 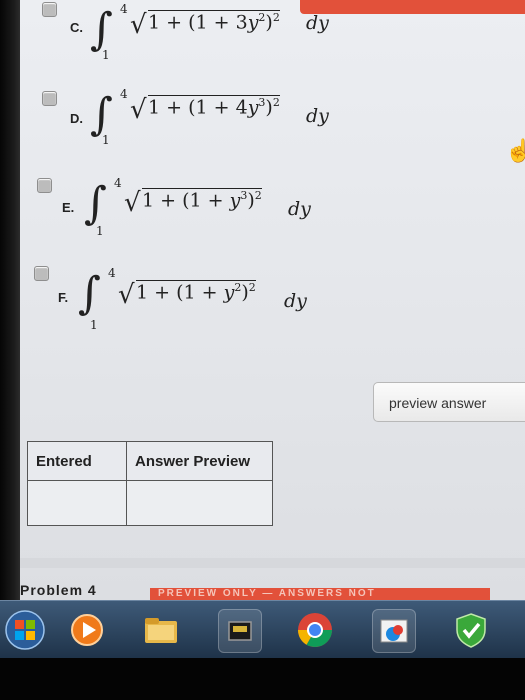 What do you see at coordinates (272, 125) in the screenshot?
I see `option-d: D. ∫ 4 1 √ 1 + (1 + 4y3)2 dy` at bounding box center [272, 125].